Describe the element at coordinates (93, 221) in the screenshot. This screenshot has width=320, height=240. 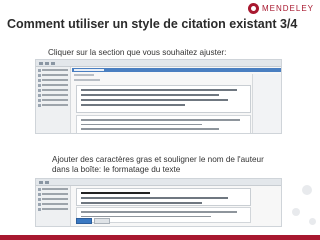
I see `format-buttons` at that location.